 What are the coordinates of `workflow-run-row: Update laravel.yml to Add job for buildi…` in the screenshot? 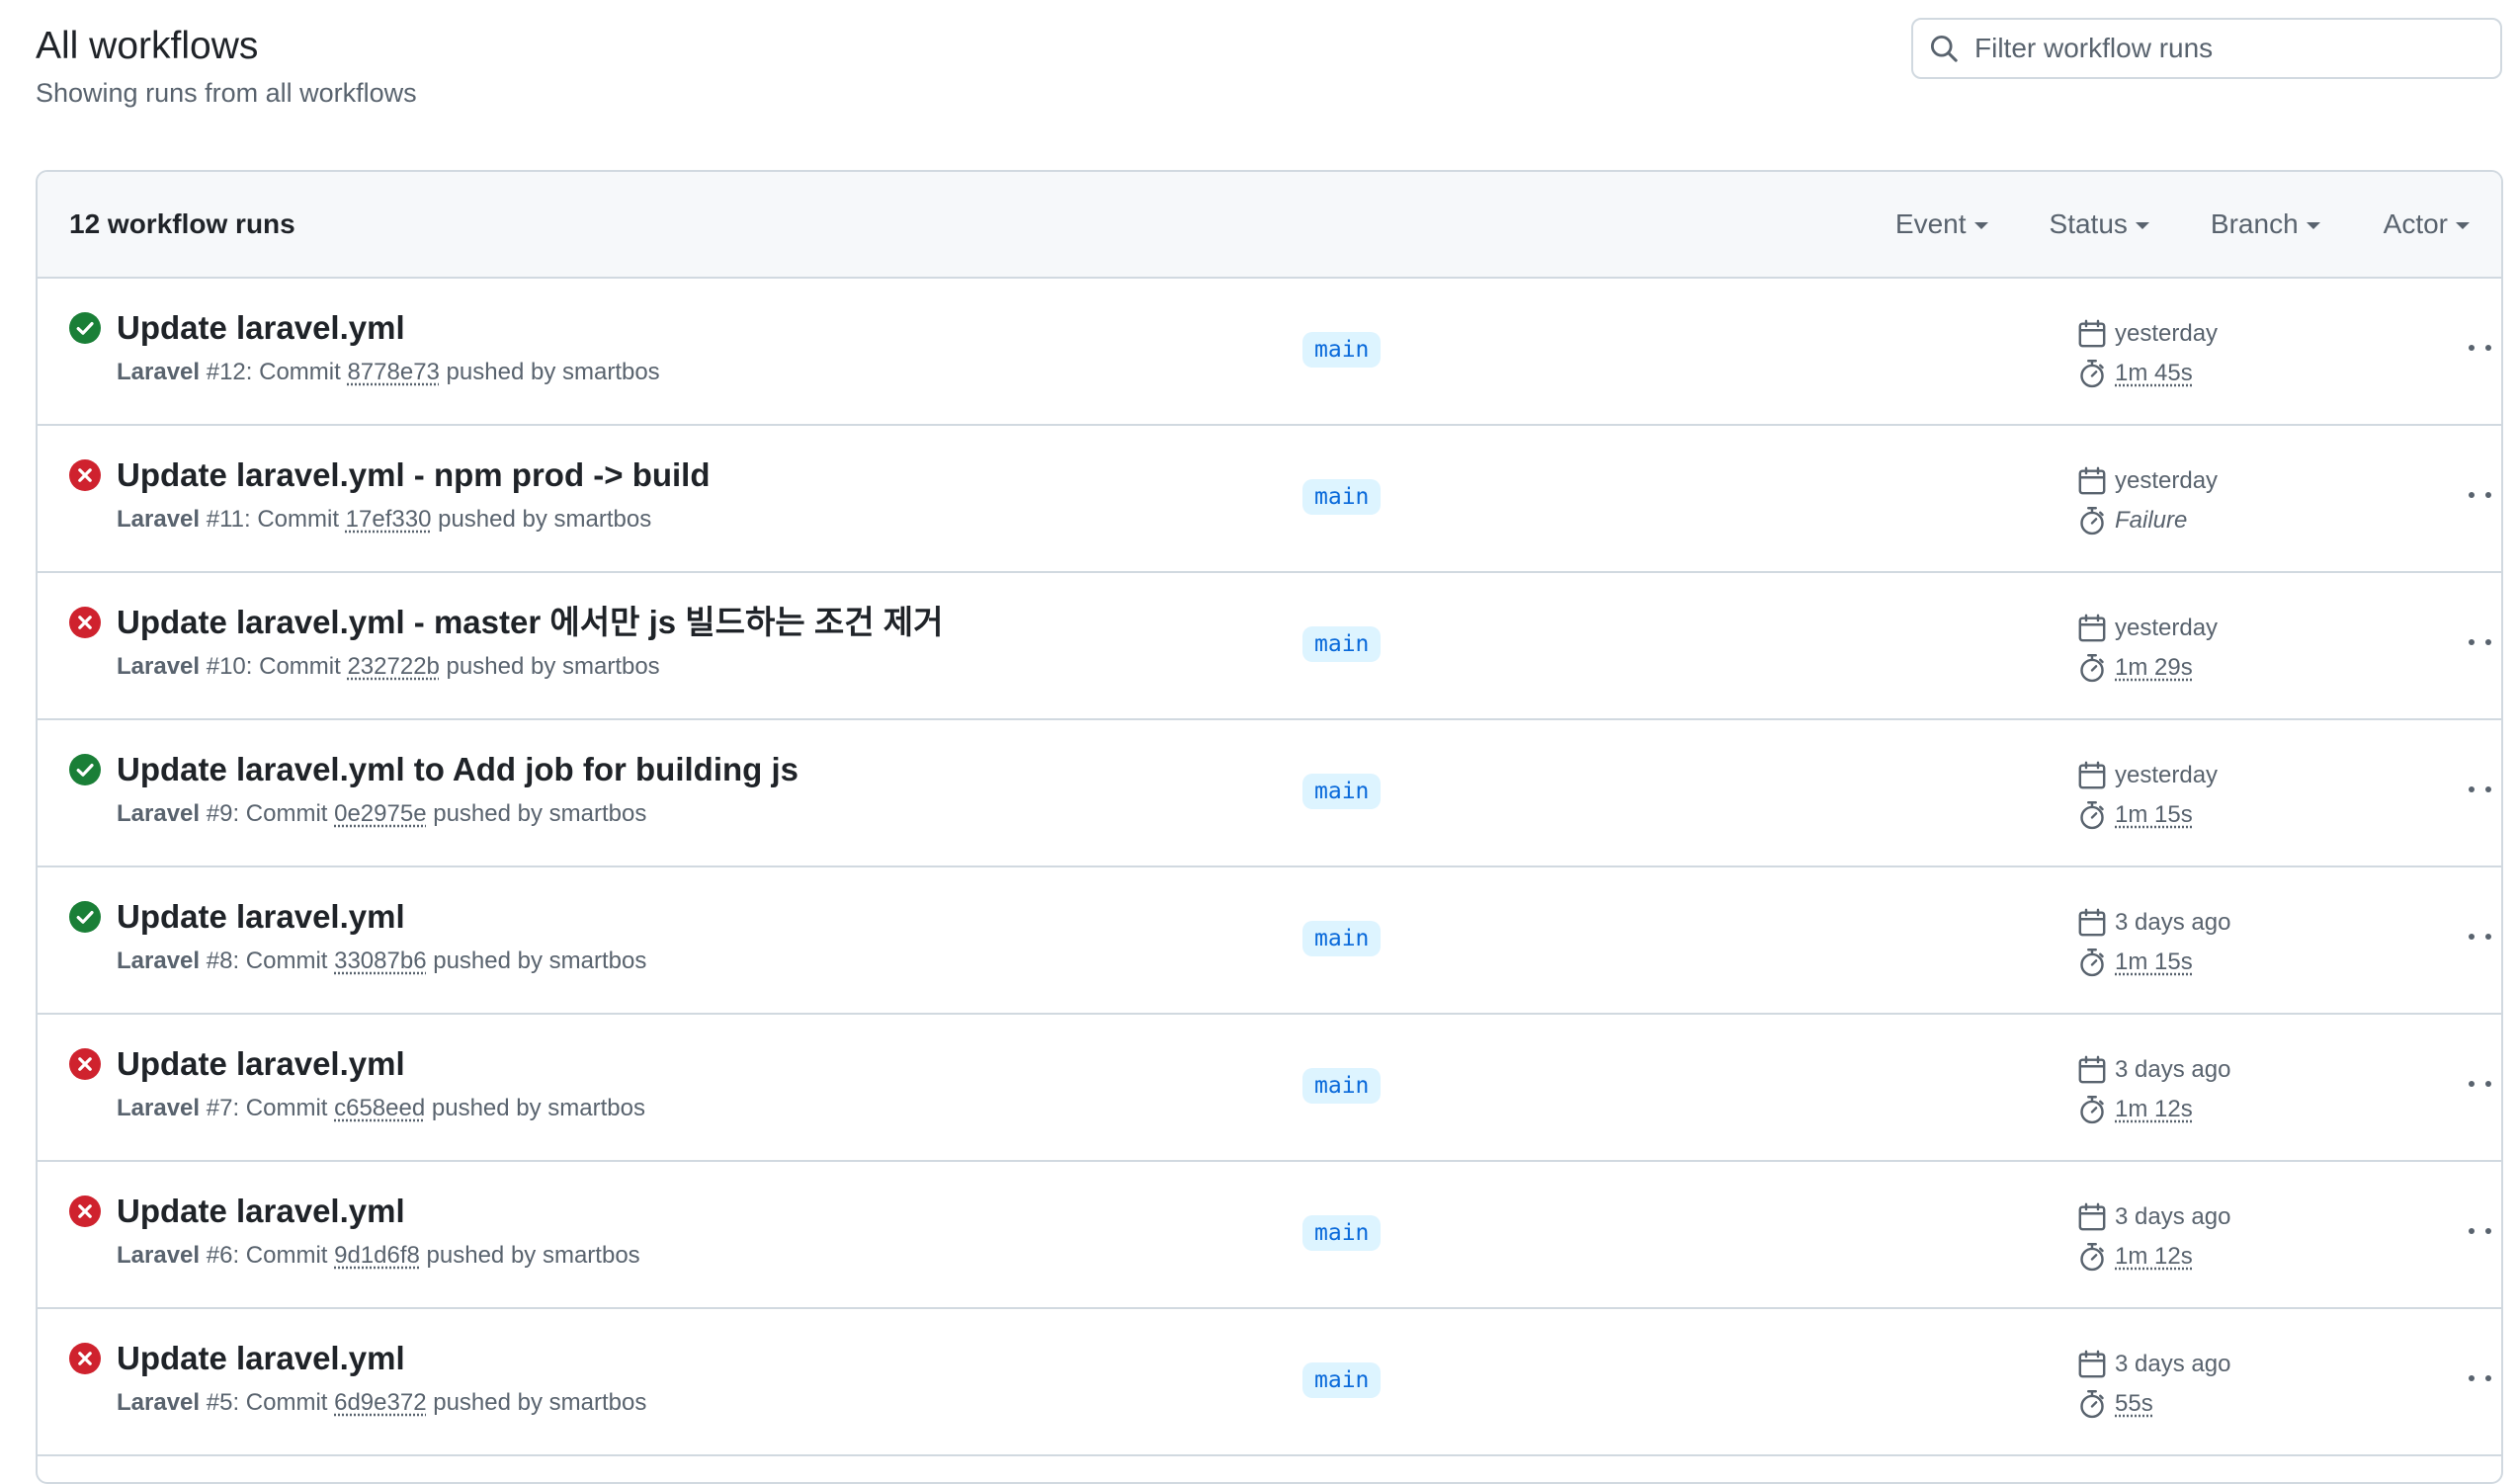 It's located at (1269, 793).